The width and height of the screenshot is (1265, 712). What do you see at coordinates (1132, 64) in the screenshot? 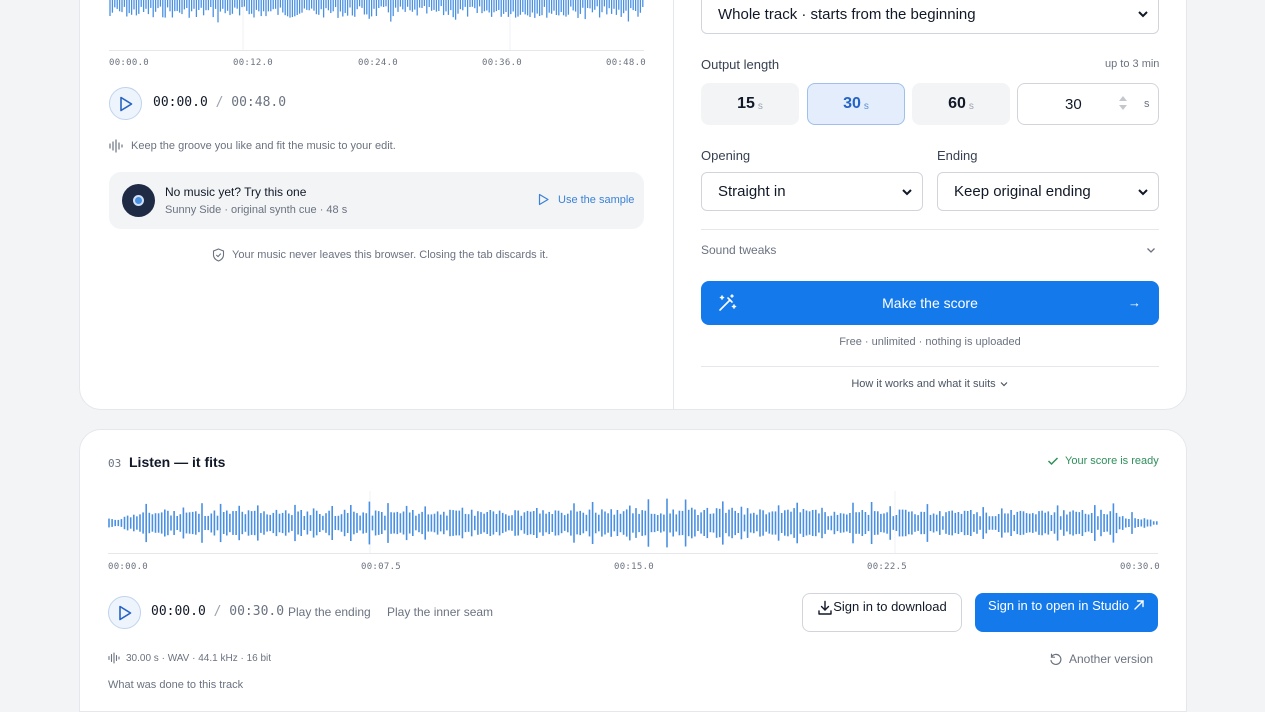
I see `output-length-limit: up to 3 min` at bounding box center [1132, 64].